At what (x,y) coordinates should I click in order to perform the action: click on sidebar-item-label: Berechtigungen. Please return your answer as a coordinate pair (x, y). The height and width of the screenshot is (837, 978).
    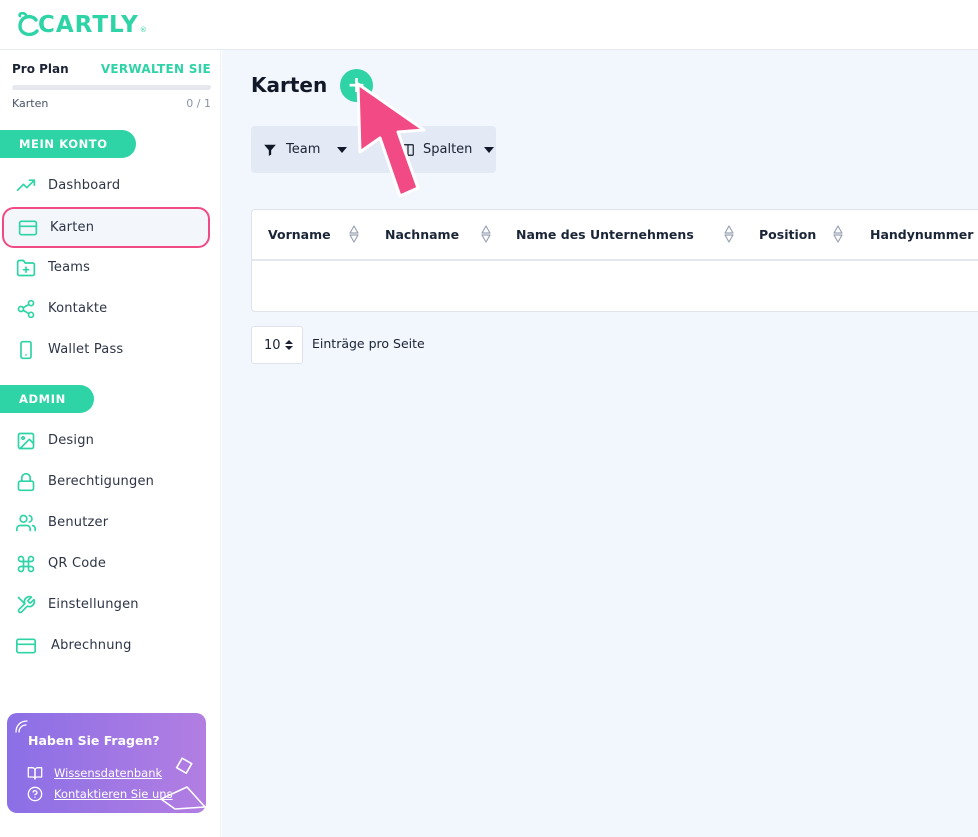
    Looking at the image, I should click on (101, 481).